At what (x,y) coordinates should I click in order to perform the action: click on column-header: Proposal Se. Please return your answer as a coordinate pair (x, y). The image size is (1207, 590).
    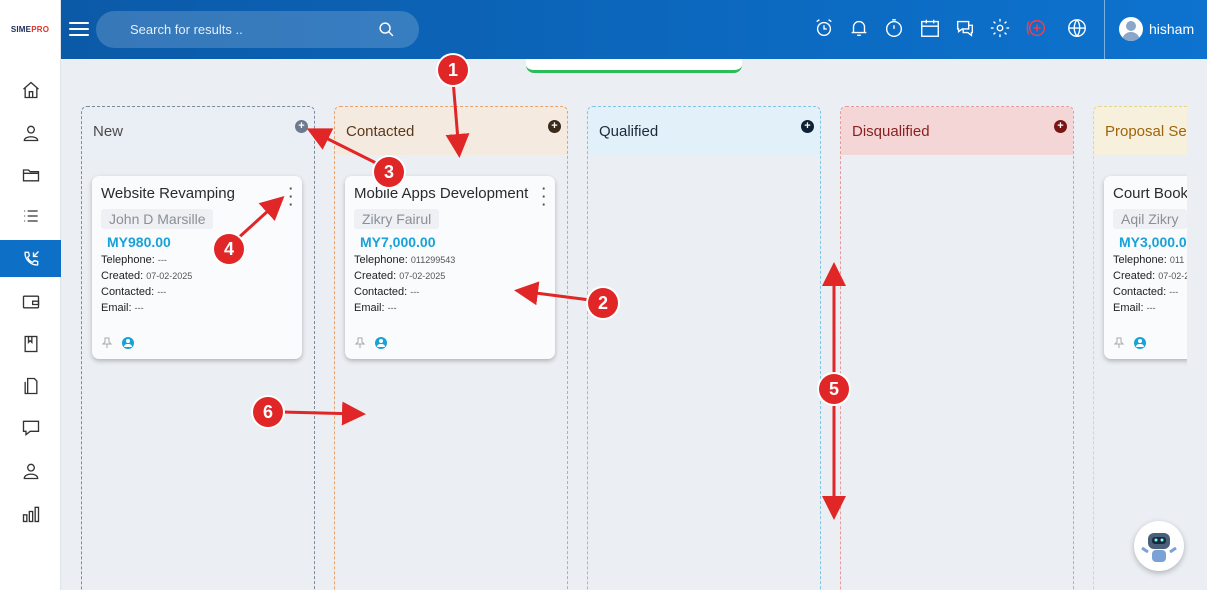
    Looking at the image, I should click on (1140, 131).